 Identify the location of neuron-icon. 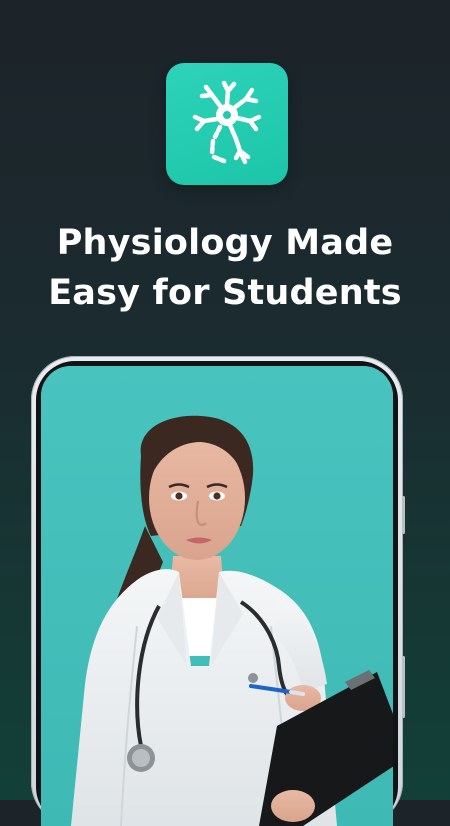
(227, 122).